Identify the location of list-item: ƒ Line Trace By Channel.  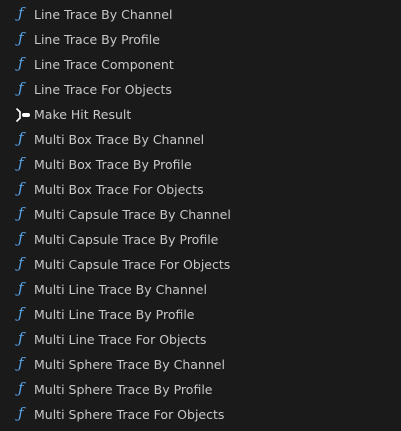
(200, 14).